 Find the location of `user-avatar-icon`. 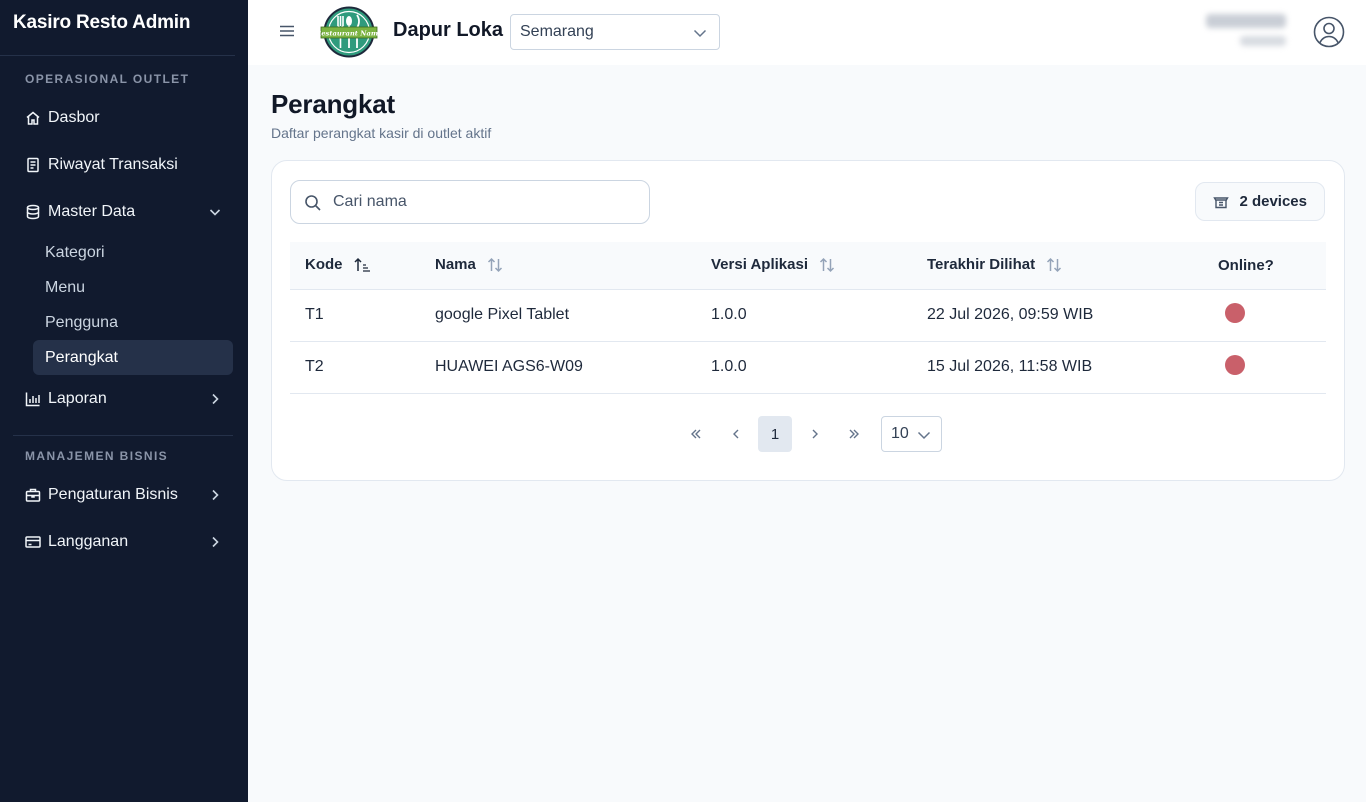

user-avatar-icon is located at coordinates (1329, 32).